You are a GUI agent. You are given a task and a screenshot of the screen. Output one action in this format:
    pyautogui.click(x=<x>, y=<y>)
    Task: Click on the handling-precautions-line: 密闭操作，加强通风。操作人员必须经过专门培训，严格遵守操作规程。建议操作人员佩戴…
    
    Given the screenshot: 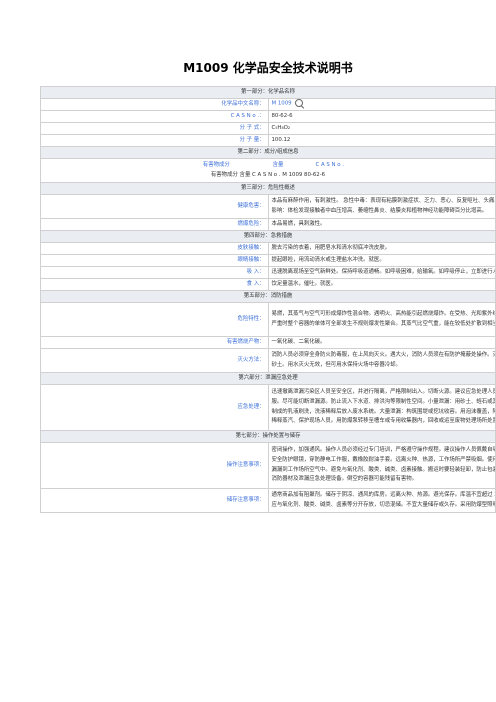 What is the action you would take?
    pyautogui.click(x=383, y=449)
    